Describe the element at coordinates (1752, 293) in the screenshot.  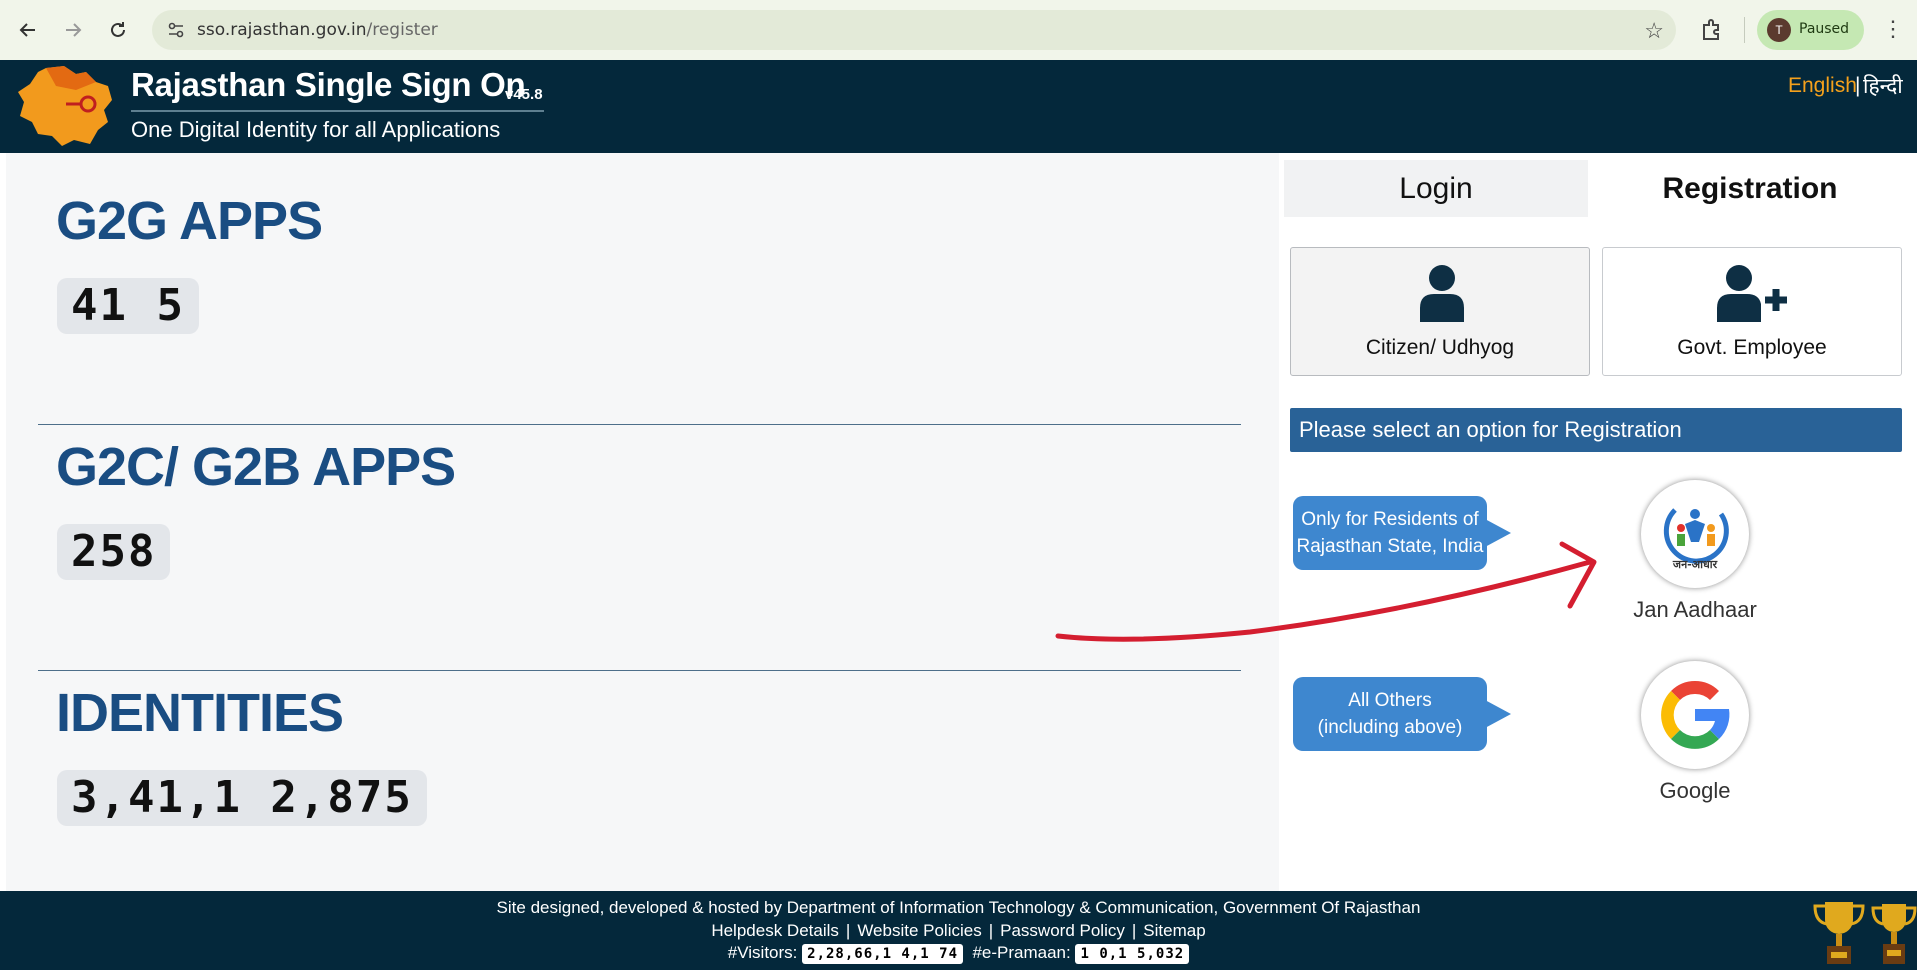
I see `add-user-icon` at that location.